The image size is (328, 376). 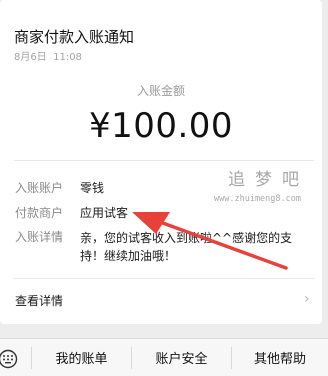 I want to click on chevron-right-icon: ›, so click(x=307, y=299).